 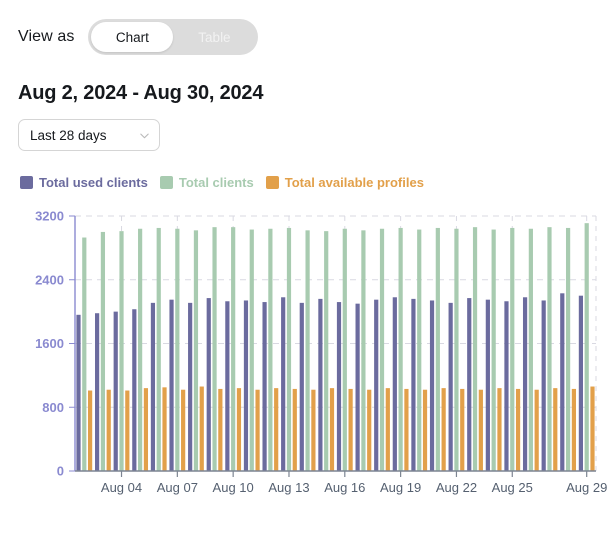 I want to click on view-as-segmented-control: Chart Table, so click(x=173, y=37).